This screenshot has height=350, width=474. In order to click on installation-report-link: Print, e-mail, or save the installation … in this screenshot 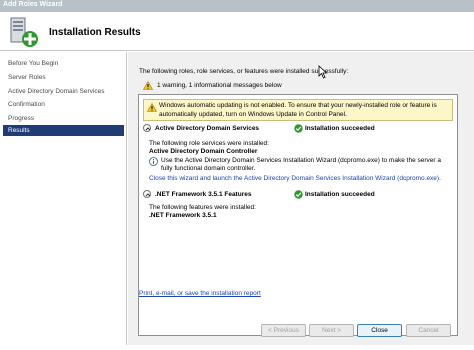, I will do `click(200, 293)`.